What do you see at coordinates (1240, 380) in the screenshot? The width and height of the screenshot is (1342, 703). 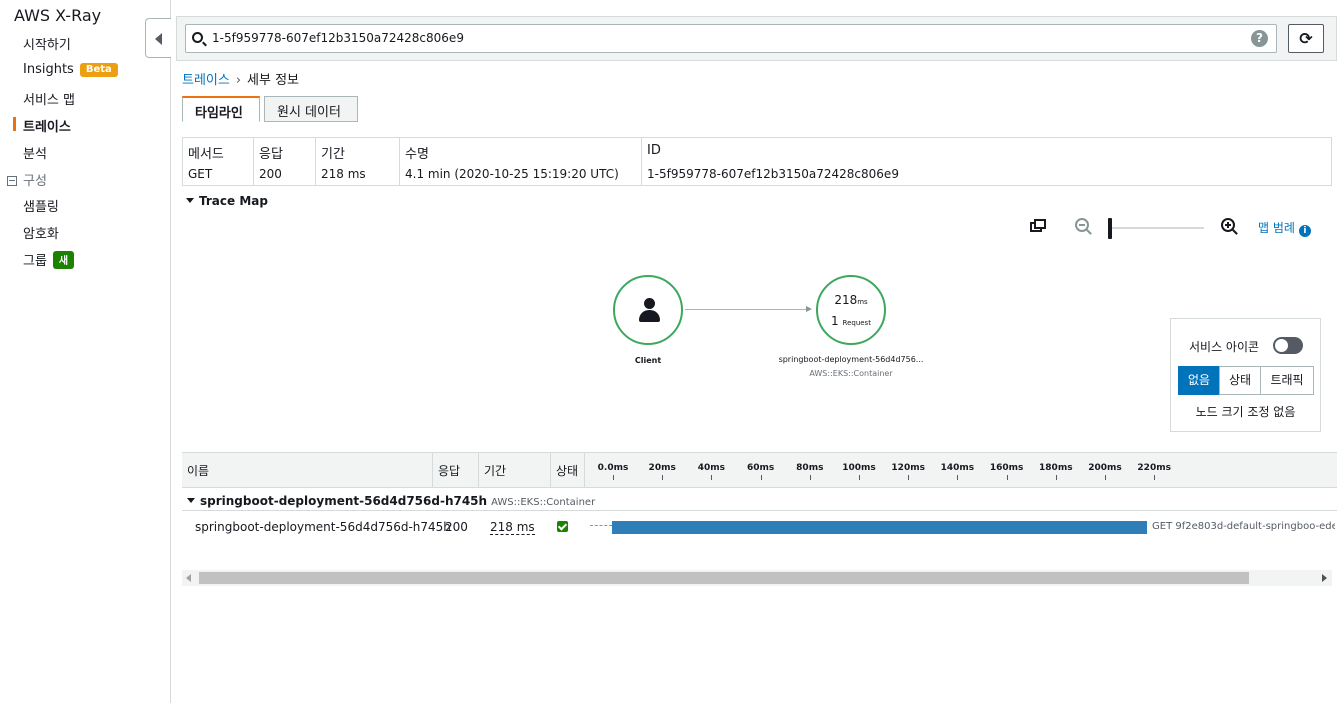 I see `node-size-health-button: 상태` at bounding box center [1240, 380].